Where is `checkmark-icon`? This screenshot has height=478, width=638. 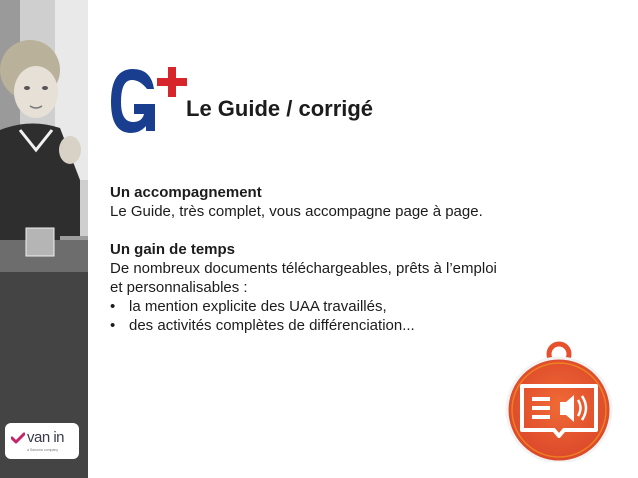
checkmark-icon is located at coordinates (18, 438).